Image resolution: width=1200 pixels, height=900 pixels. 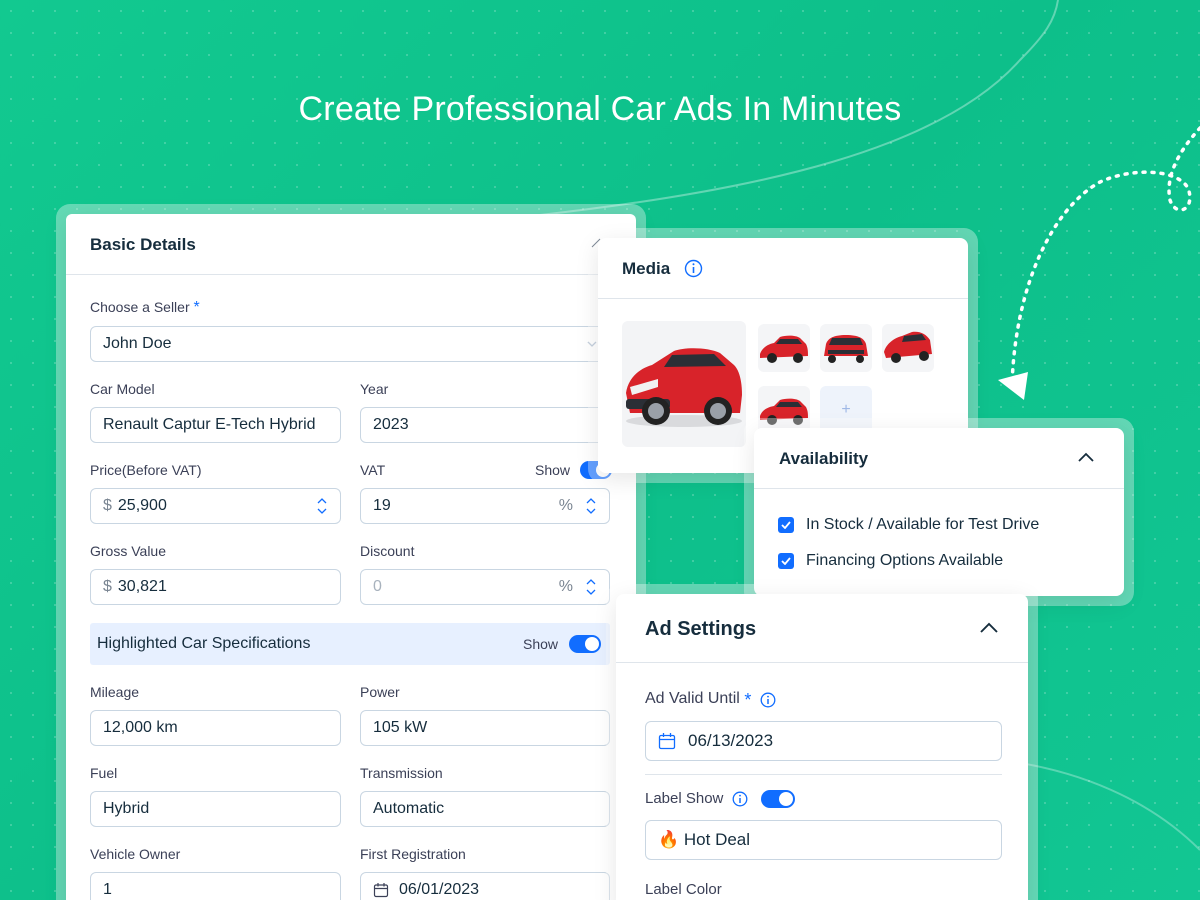 I want to click on vat-label: VAT, so click(x=373, y=470).